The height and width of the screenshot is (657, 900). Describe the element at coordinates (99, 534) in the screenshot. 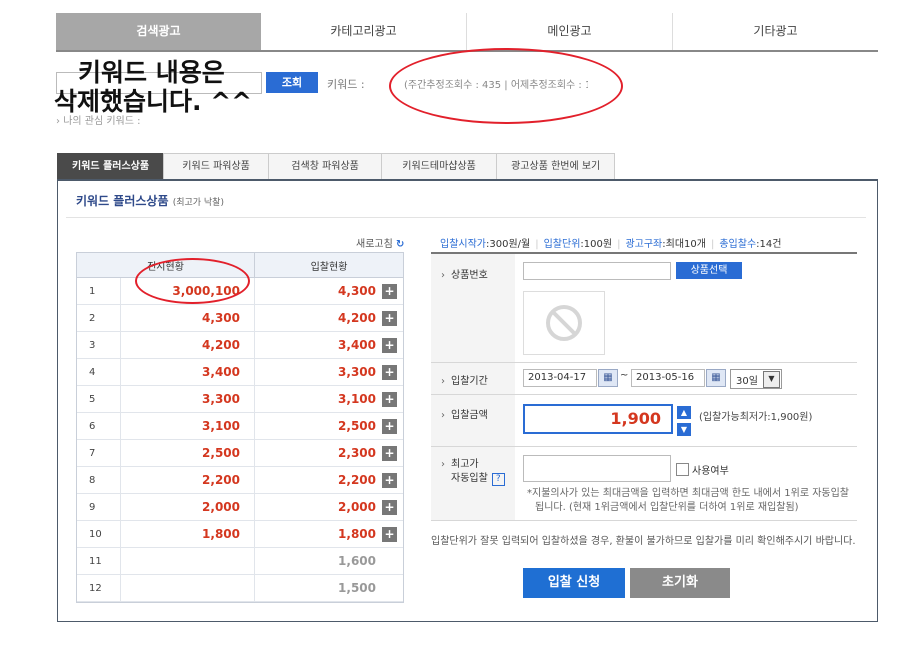

I see `rank-cell: 10` at that location.